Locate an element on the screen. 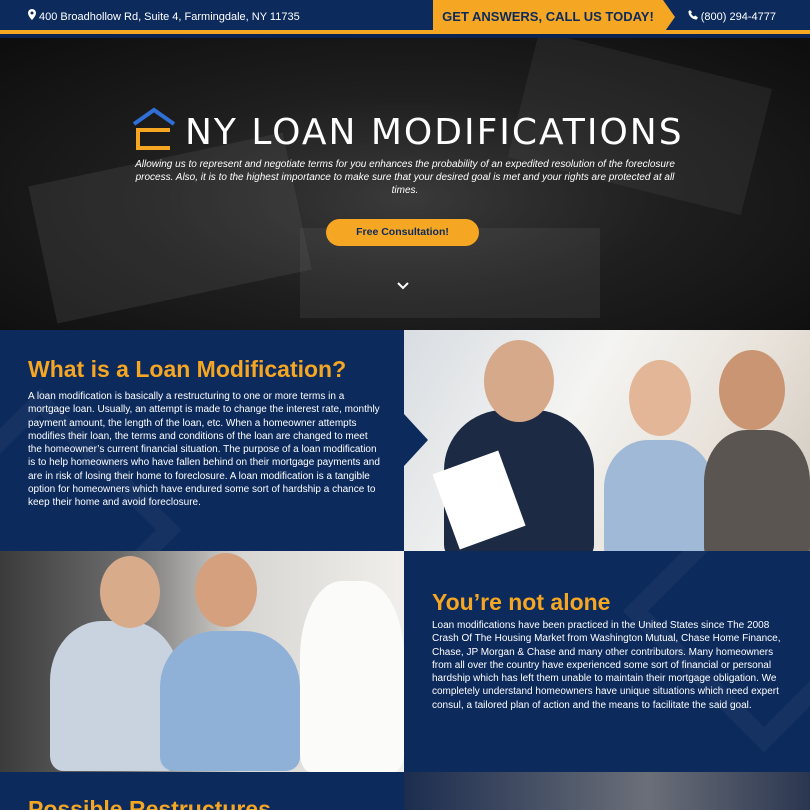  section-title: You’re not alone is located at coordinates (521, 602).